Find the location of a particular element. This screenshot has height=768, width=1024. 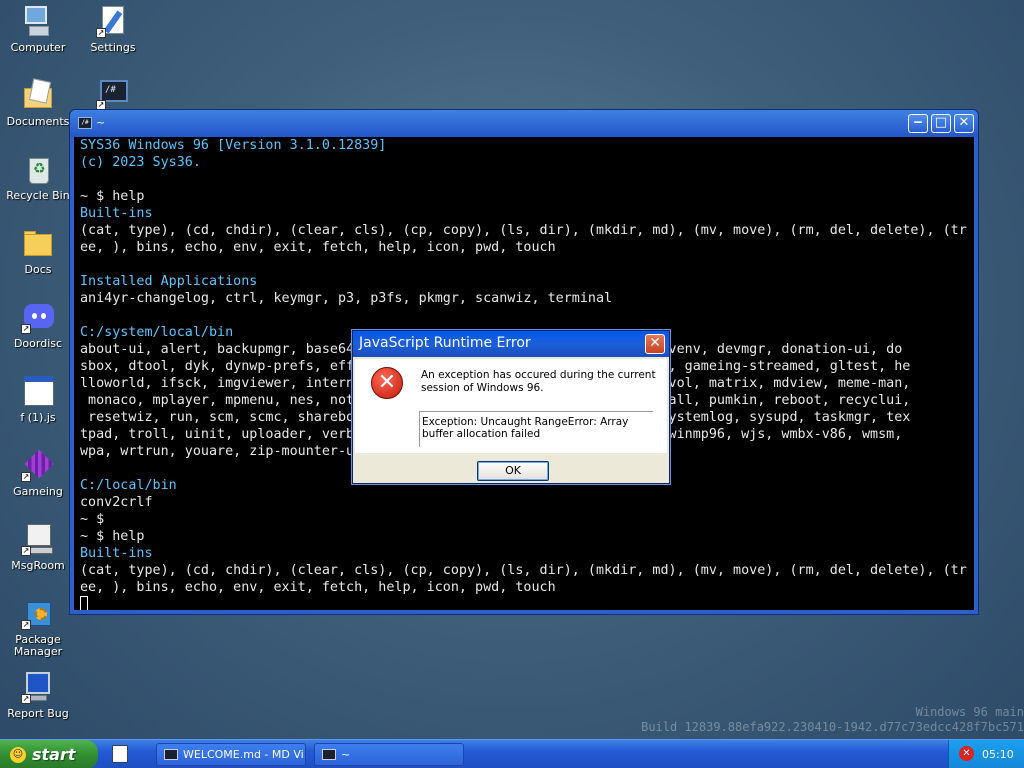

dialog-title: JavaScript Runtime Error is located at coordinates (511, 344).